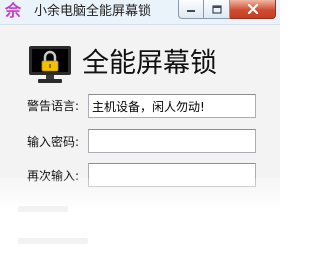  I want to click on page-title: 全能屏幕锁, so click(149, 63).